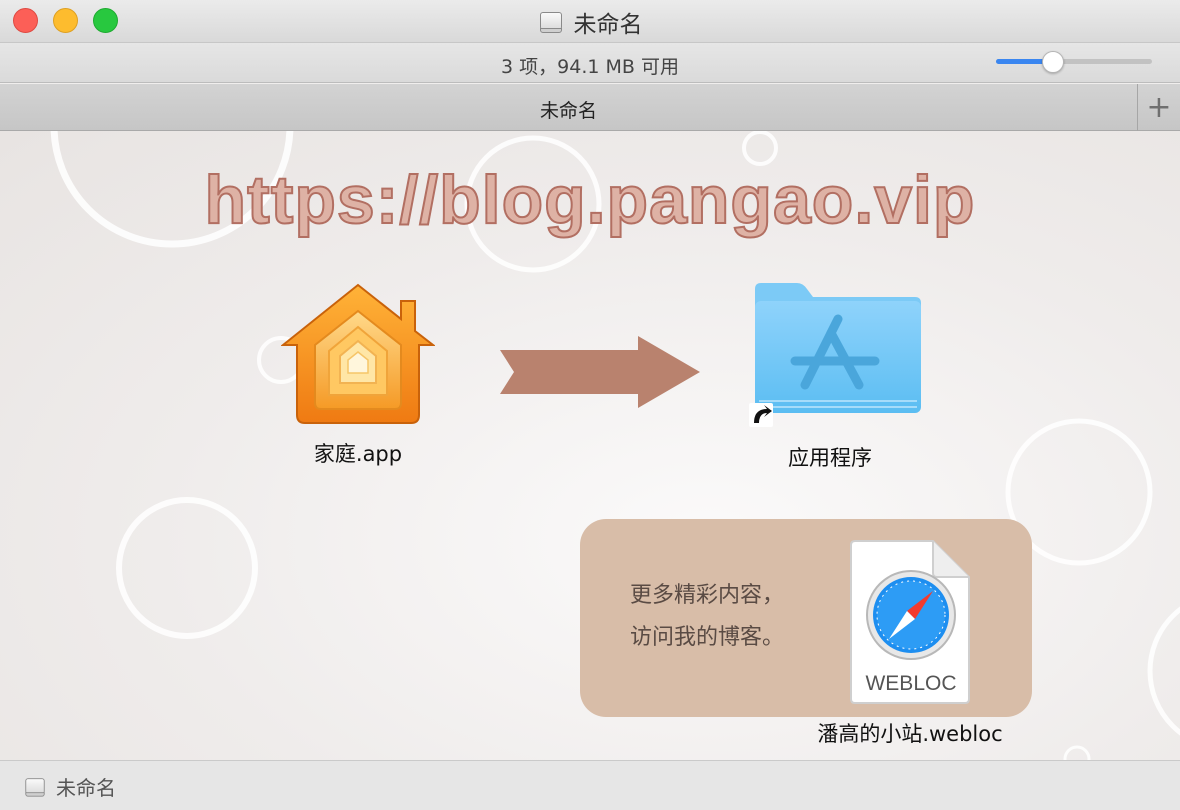  I want to click on promo-line-1: 更多精彩内容，, so click(707, 595).